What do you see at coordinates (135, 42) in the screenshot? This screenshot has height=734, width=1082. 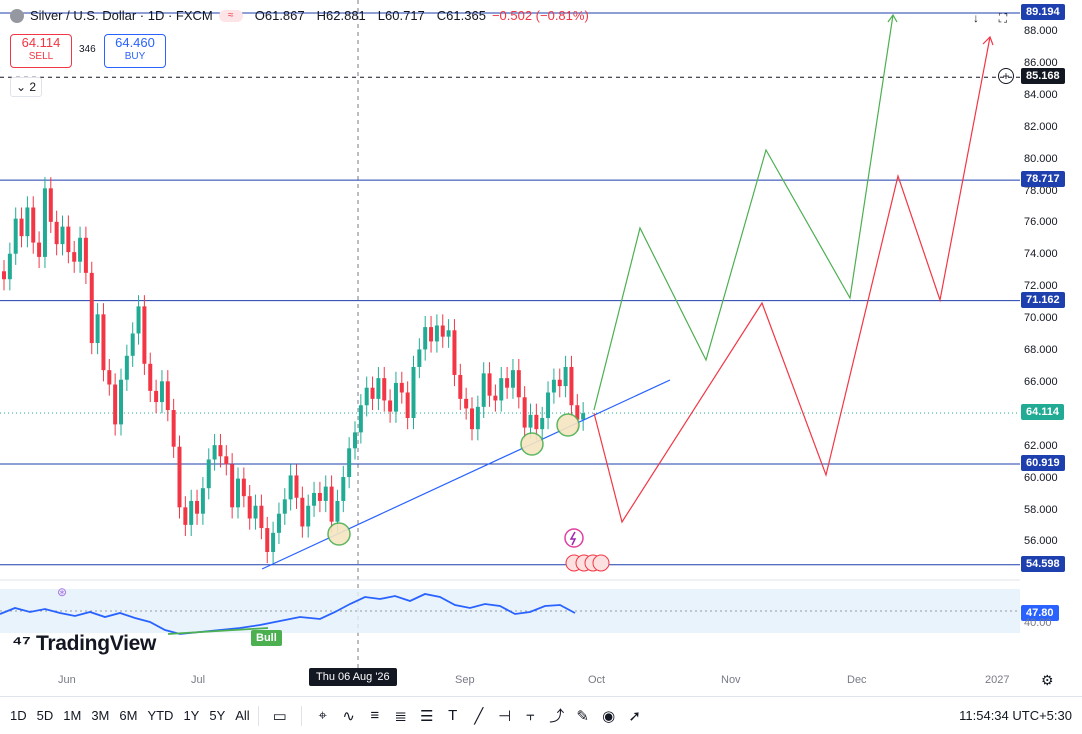 I see `buy-price: 64.460` at bounding box center [135, 42].